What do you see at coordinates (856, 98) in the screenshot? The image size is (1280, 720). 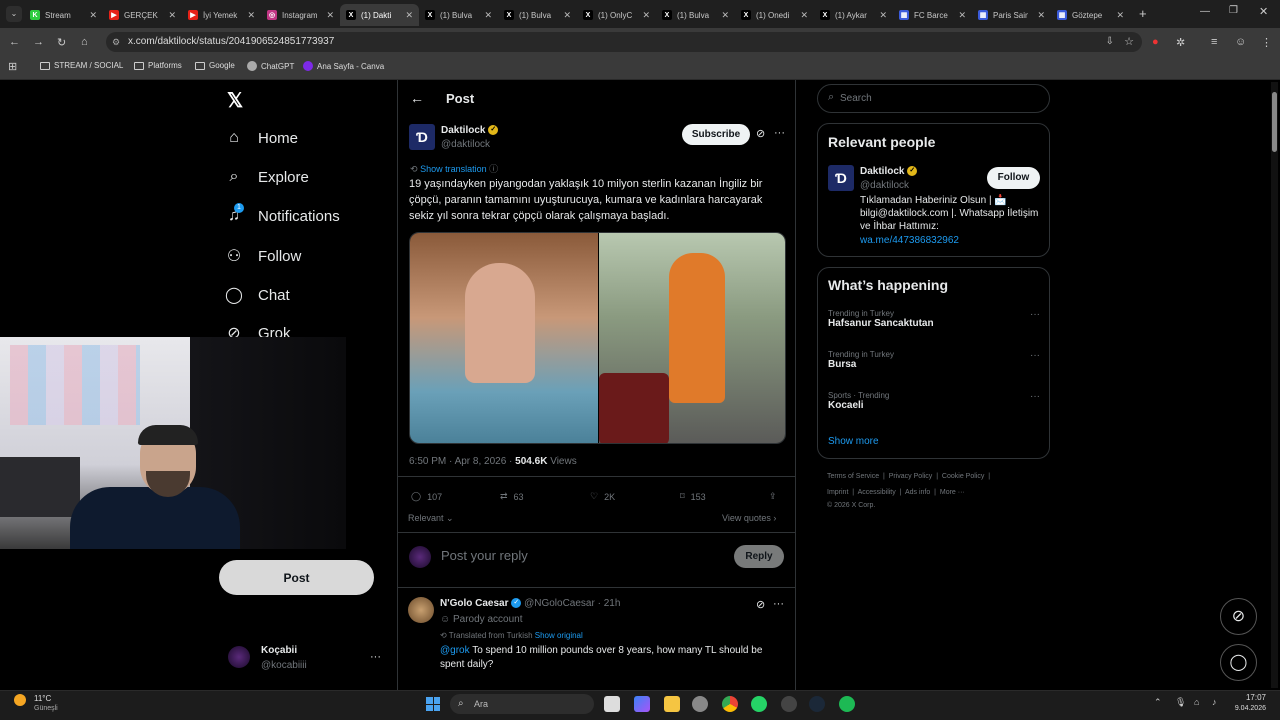 I see `search-input: Search` at bounding box center [856, 98].